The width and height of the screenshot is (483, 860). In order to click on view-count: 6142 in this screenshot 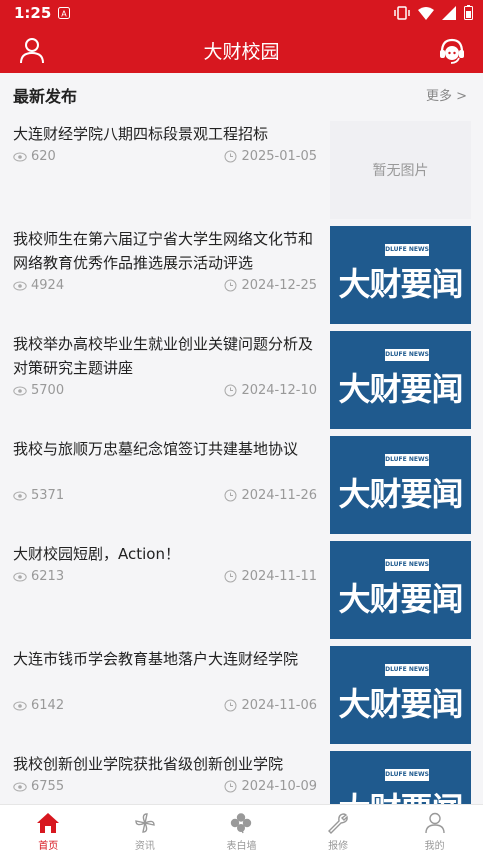, I will do `click(48, 705)`.